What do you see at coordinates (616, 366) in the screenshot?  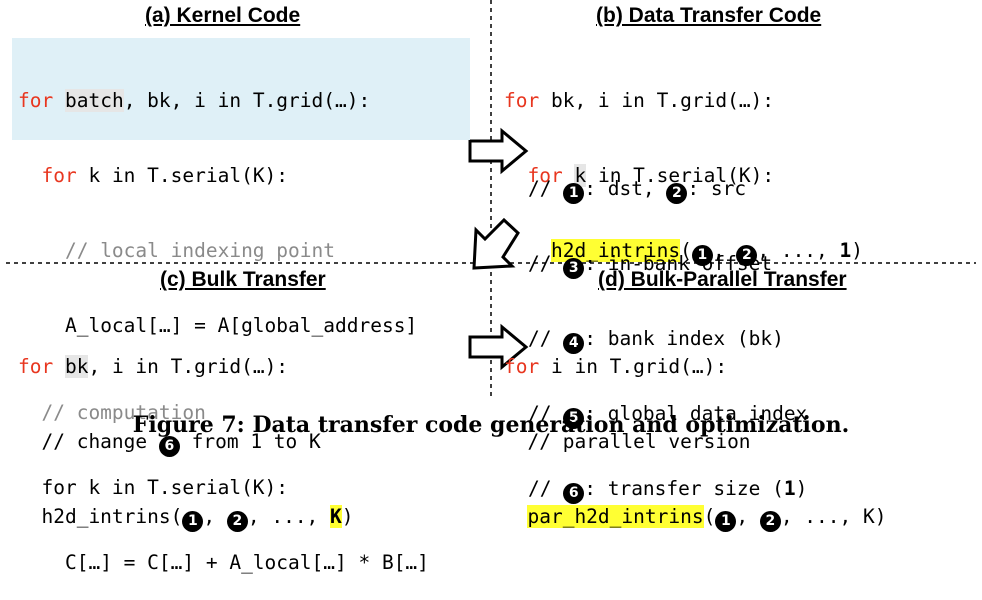 I see `code-line: for i in T.grid(…):` at bounding box center [616, 366].